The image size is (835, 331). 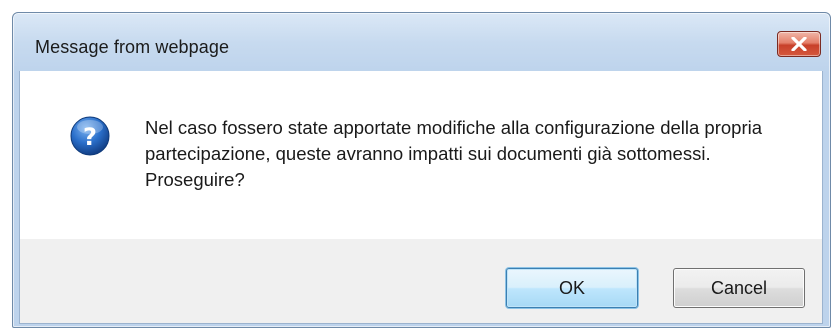 I want to click on dialog-title: Message from webpage, so click(x=132, y=47).